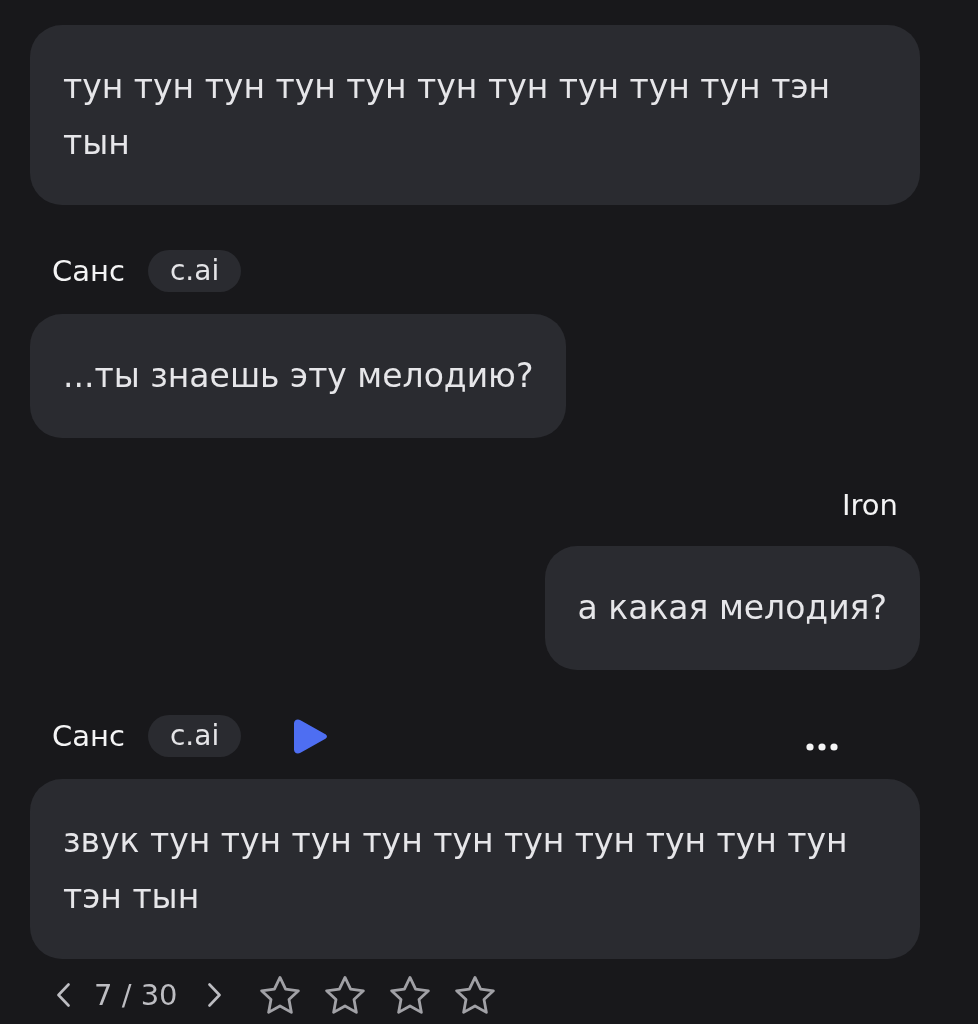  What do you see at coordinates (311, 736) in the screenshot?
I see `play-icon` at bounding box center [311, 736].